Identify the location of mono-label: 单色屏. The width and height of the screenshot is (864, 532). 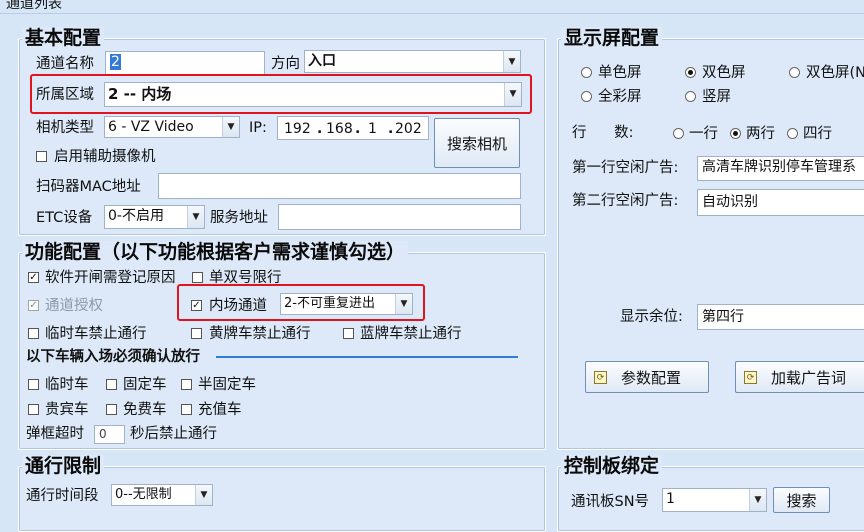
(620, 73).